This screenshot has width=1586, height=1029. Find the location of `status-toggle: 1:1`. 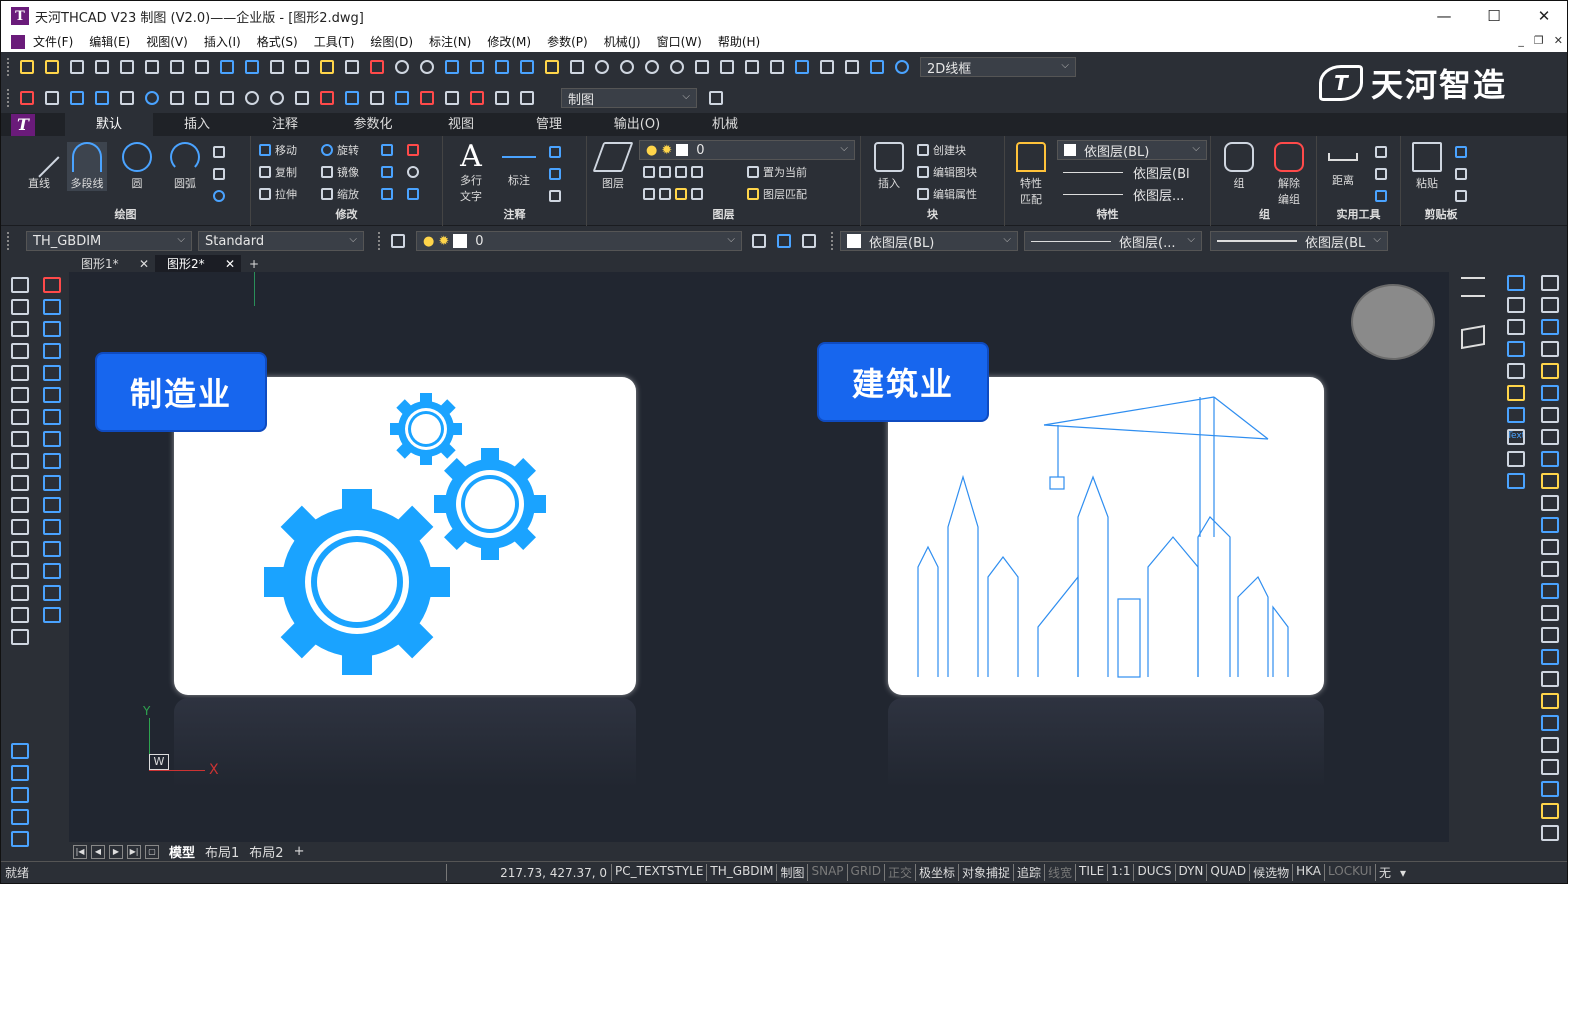

status-toggle: 1:1 is located at coordinates (1120, 872).